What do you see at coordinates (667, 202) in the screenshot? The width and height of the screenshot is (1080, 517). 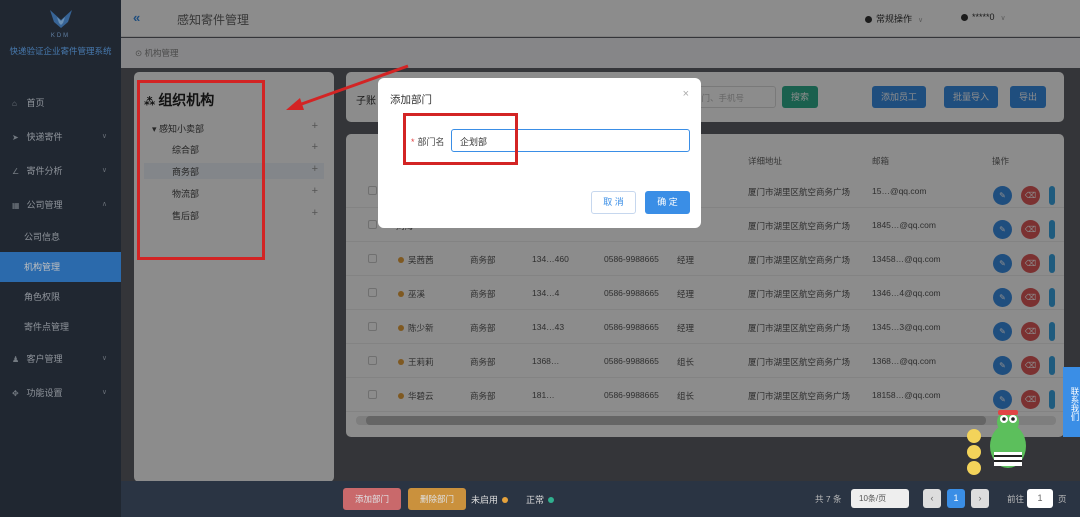 I see `confirm-button: 确 定` at bounding box center [667, 202].